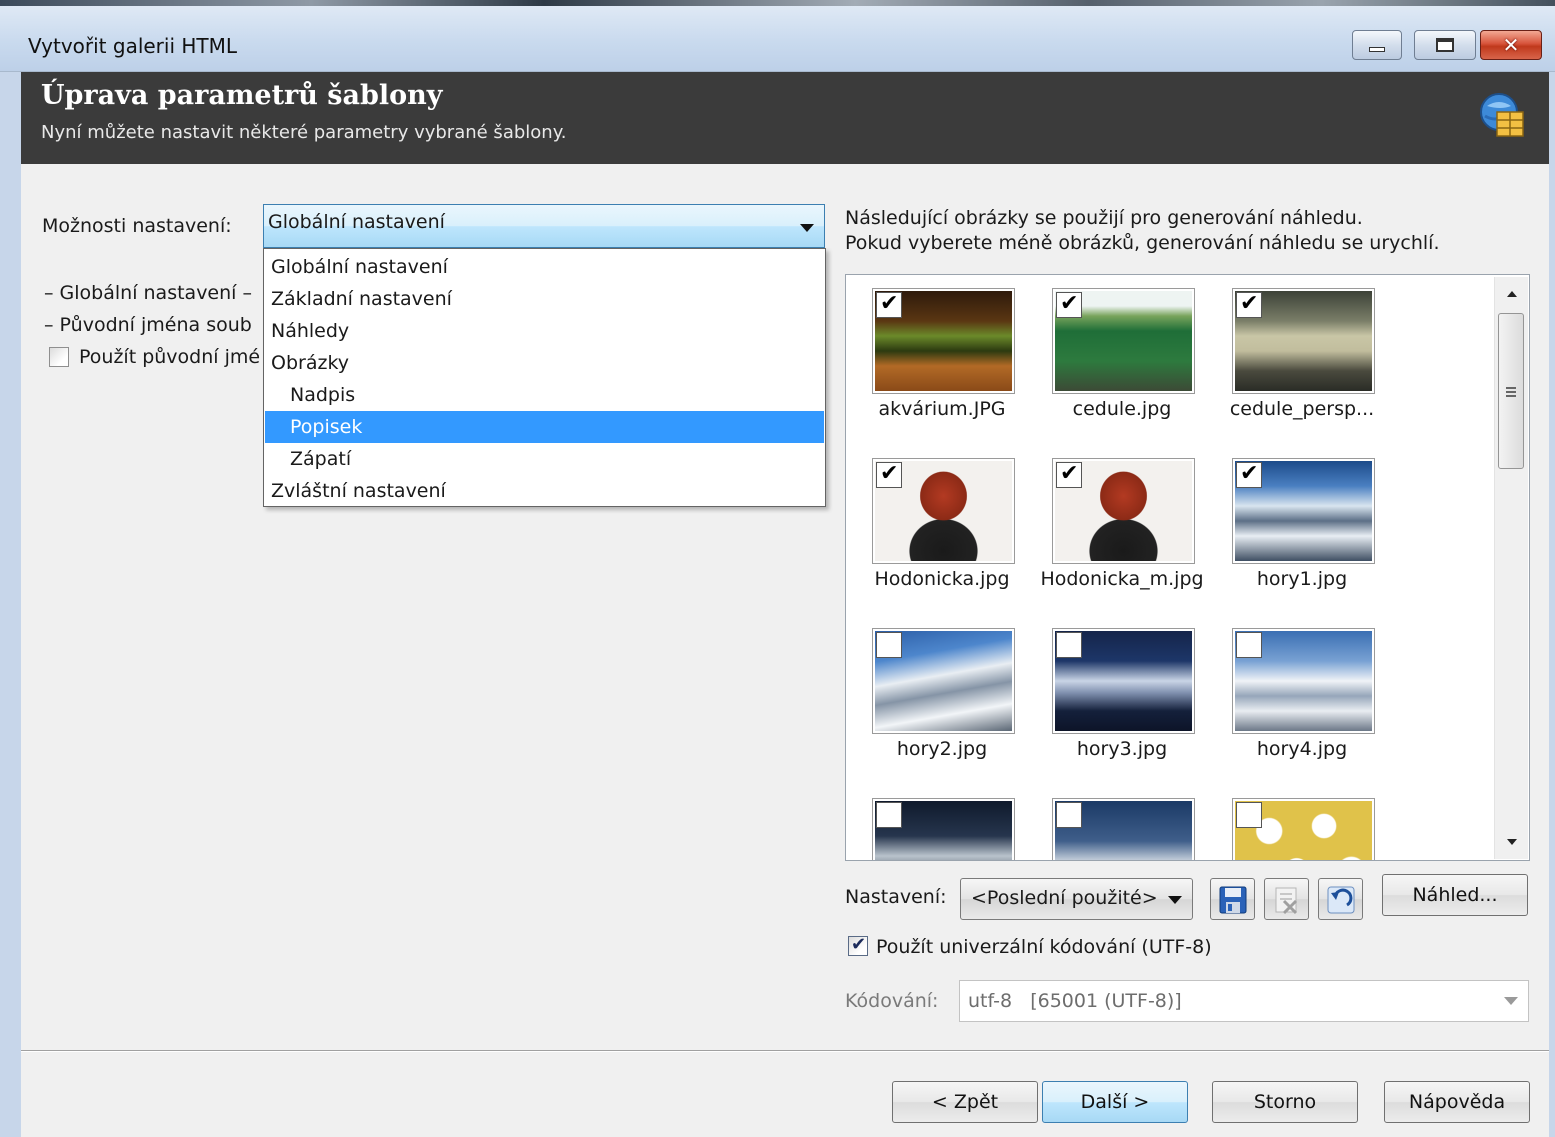 The image size is (1555, 1137). I want to click on dropdown-item-selected: Popisek, so click(544, 427).